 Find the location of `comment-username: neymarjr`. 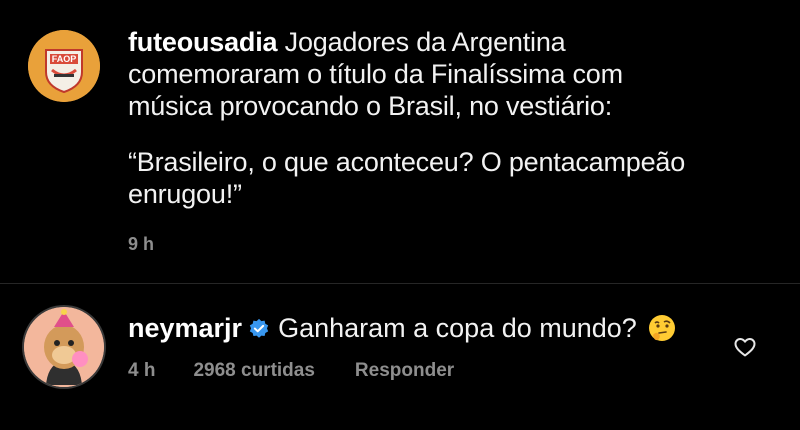

comment-username: neymarjr is located at coordinates (185, 328).